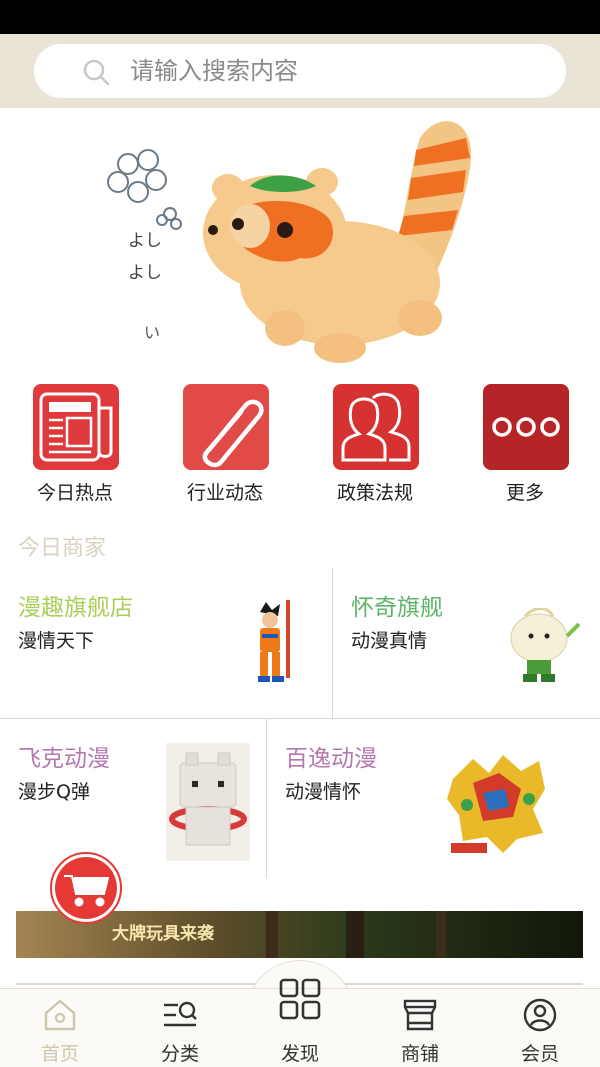 This screenshot has width=600, height=1067. Describe the element at coordinates (75, 608) in the screenshot. I see `merchant-name: 漫趣旗舰店` at that location.